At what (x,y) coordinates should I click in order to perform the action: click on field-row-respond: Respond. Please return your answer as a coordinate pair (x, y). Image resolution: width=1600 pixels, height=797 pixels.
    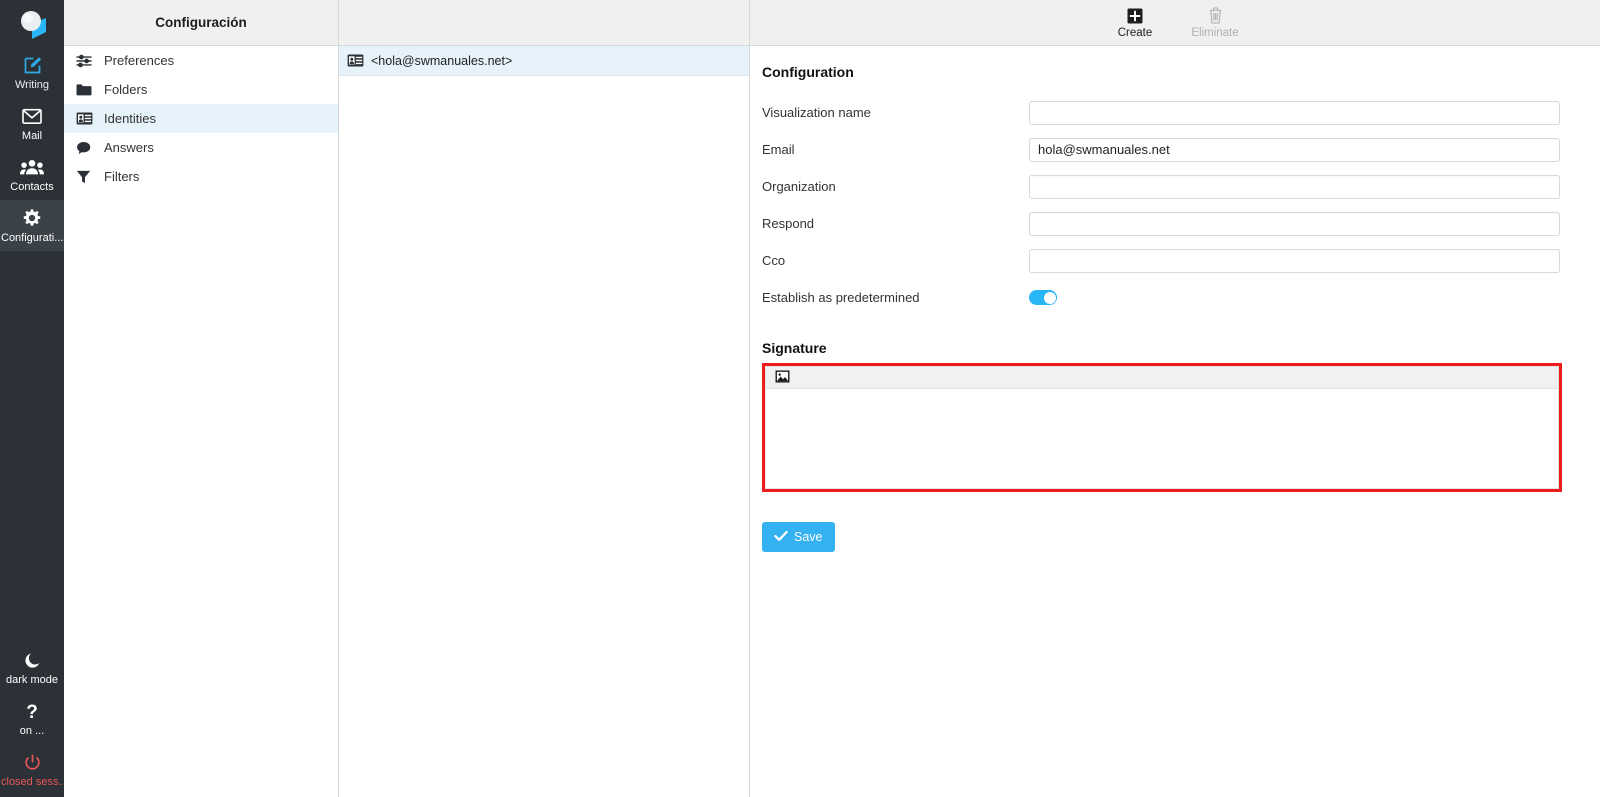
    Looking at the image, I should click on (1161, 223).